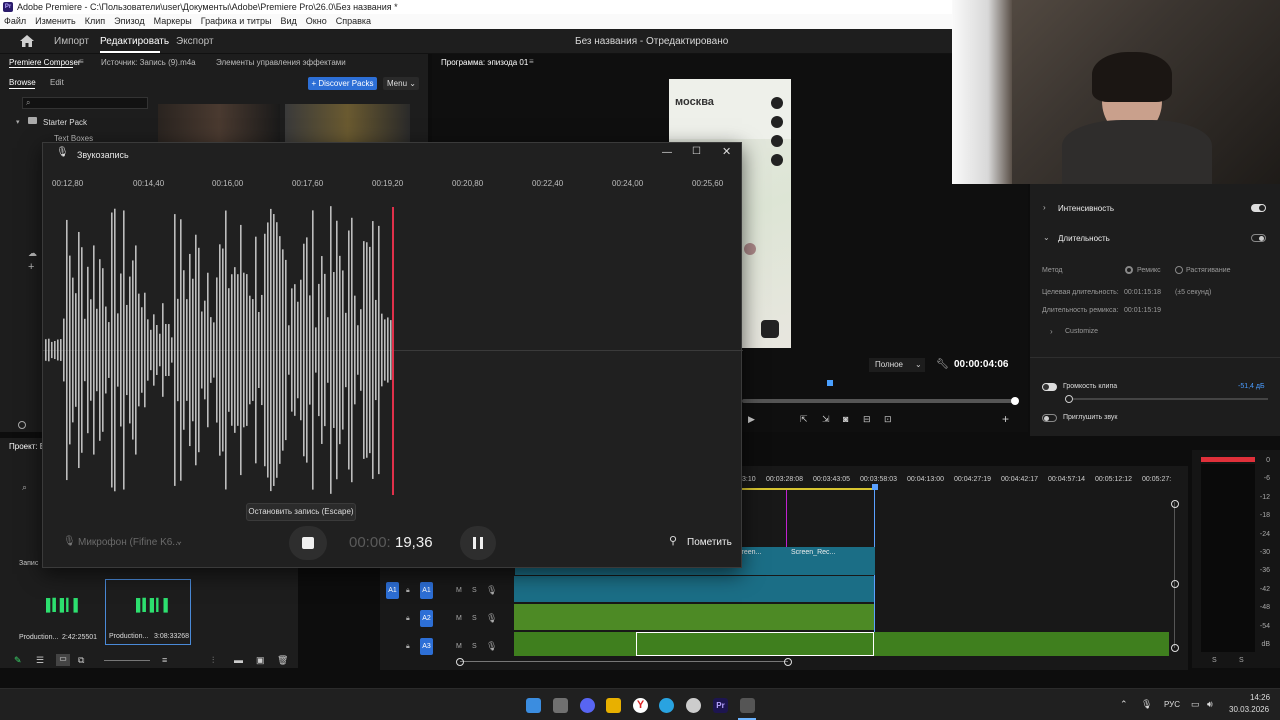 Image resolution: width=1280 pixels, height=720 pixels. Describe the element at coordinates (1049, 387) in the screenshot. I see `clip-volume-toggle` at that location.